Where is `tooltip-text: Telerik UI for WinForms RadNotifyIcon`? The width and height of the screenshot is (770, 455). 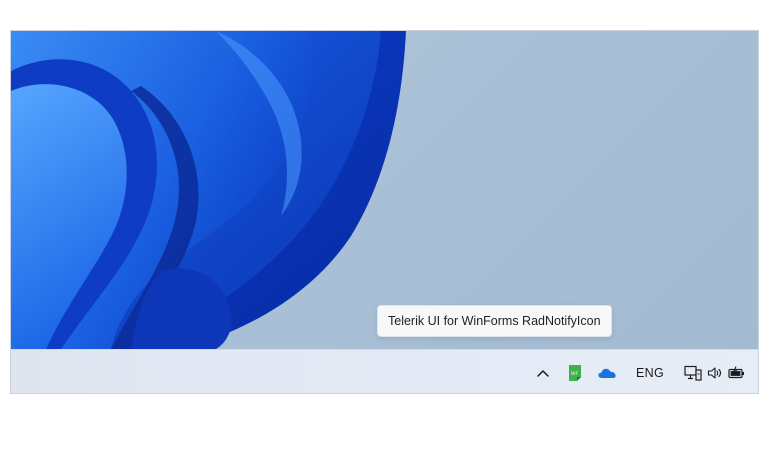
tooltip-text: Telerik UI for WinForms RadNotifyIcon is located at coordinates (494, 321).